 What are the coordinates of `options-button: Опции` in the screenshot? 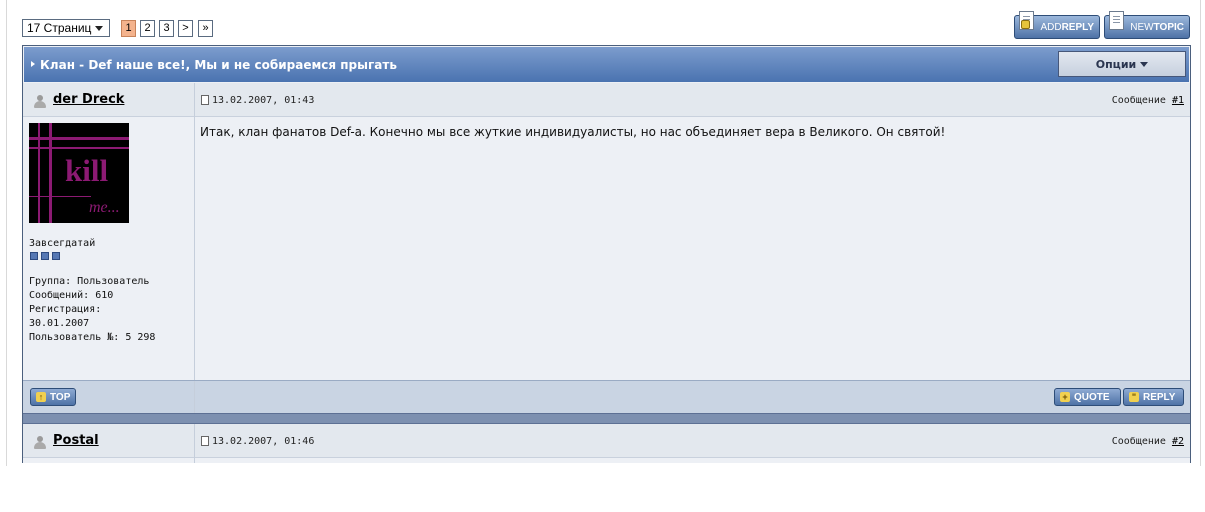 It's located at (1122, 64).